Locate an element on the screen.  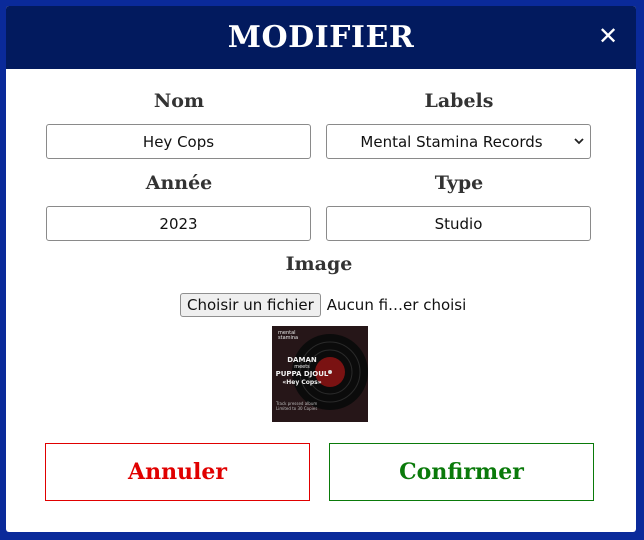
choose-file-button: Choisir un fichier is located at coordinates (250, 305).